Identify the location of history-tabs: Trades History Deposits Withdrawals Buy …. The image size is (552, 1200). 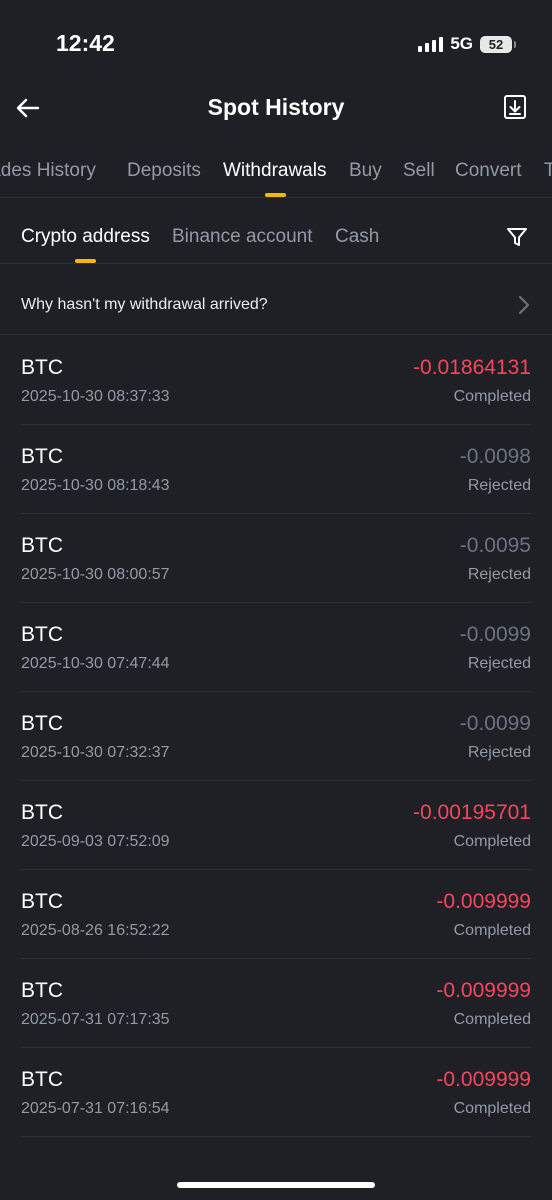
(276, 174).